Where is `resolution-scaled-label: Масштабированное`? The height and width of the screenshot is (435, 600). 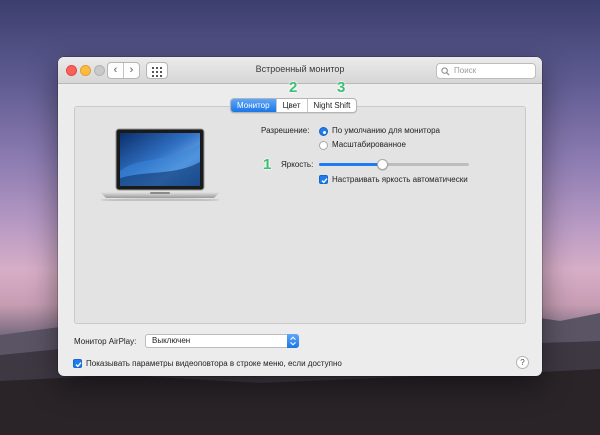 resolution-scaled-label: Масштабированное is located at coordinates (369, 144).